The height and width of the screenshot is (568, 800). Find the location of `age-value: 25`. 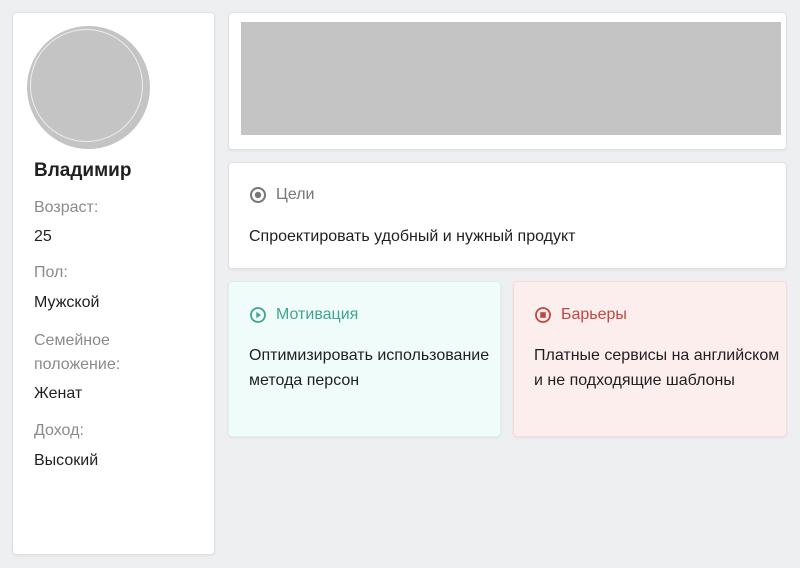

age-value: 25 is located at coordinates (43, 236).